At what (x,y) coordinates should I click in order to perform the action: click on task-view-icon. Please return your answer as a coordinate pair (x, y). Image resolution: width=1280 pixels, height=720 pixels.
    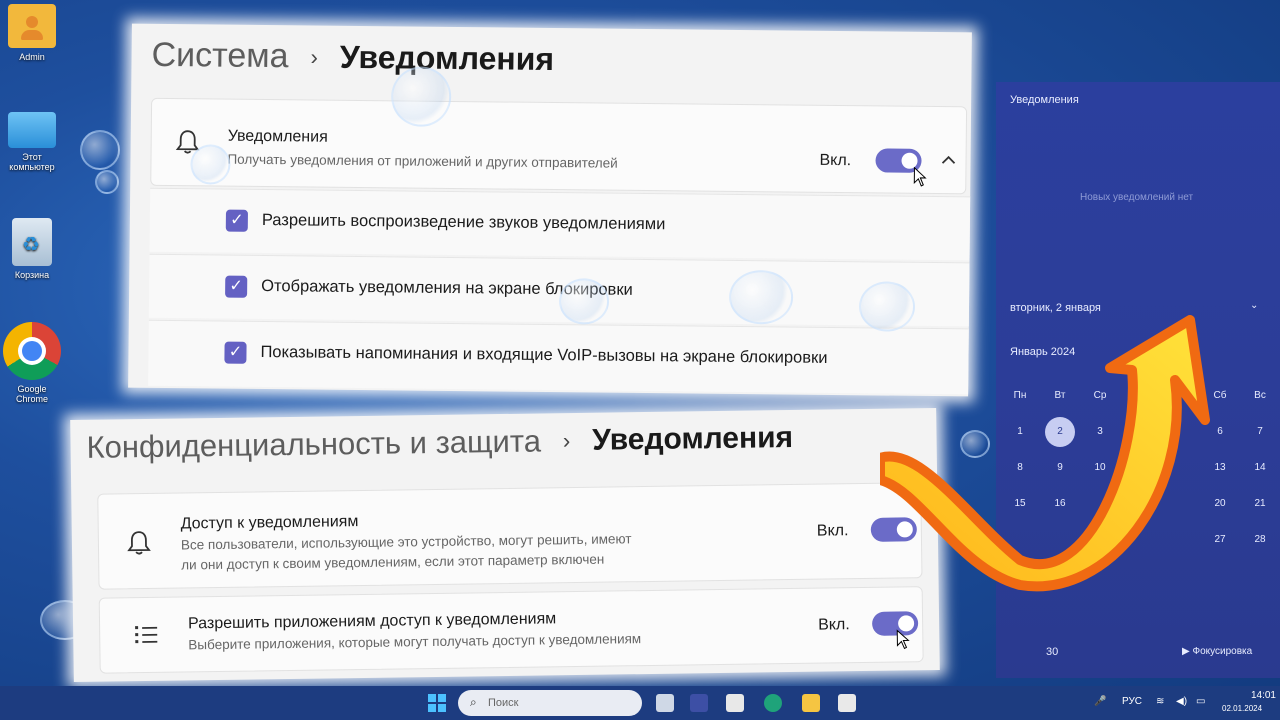
    Looking at the image, I should click on (665, 703).